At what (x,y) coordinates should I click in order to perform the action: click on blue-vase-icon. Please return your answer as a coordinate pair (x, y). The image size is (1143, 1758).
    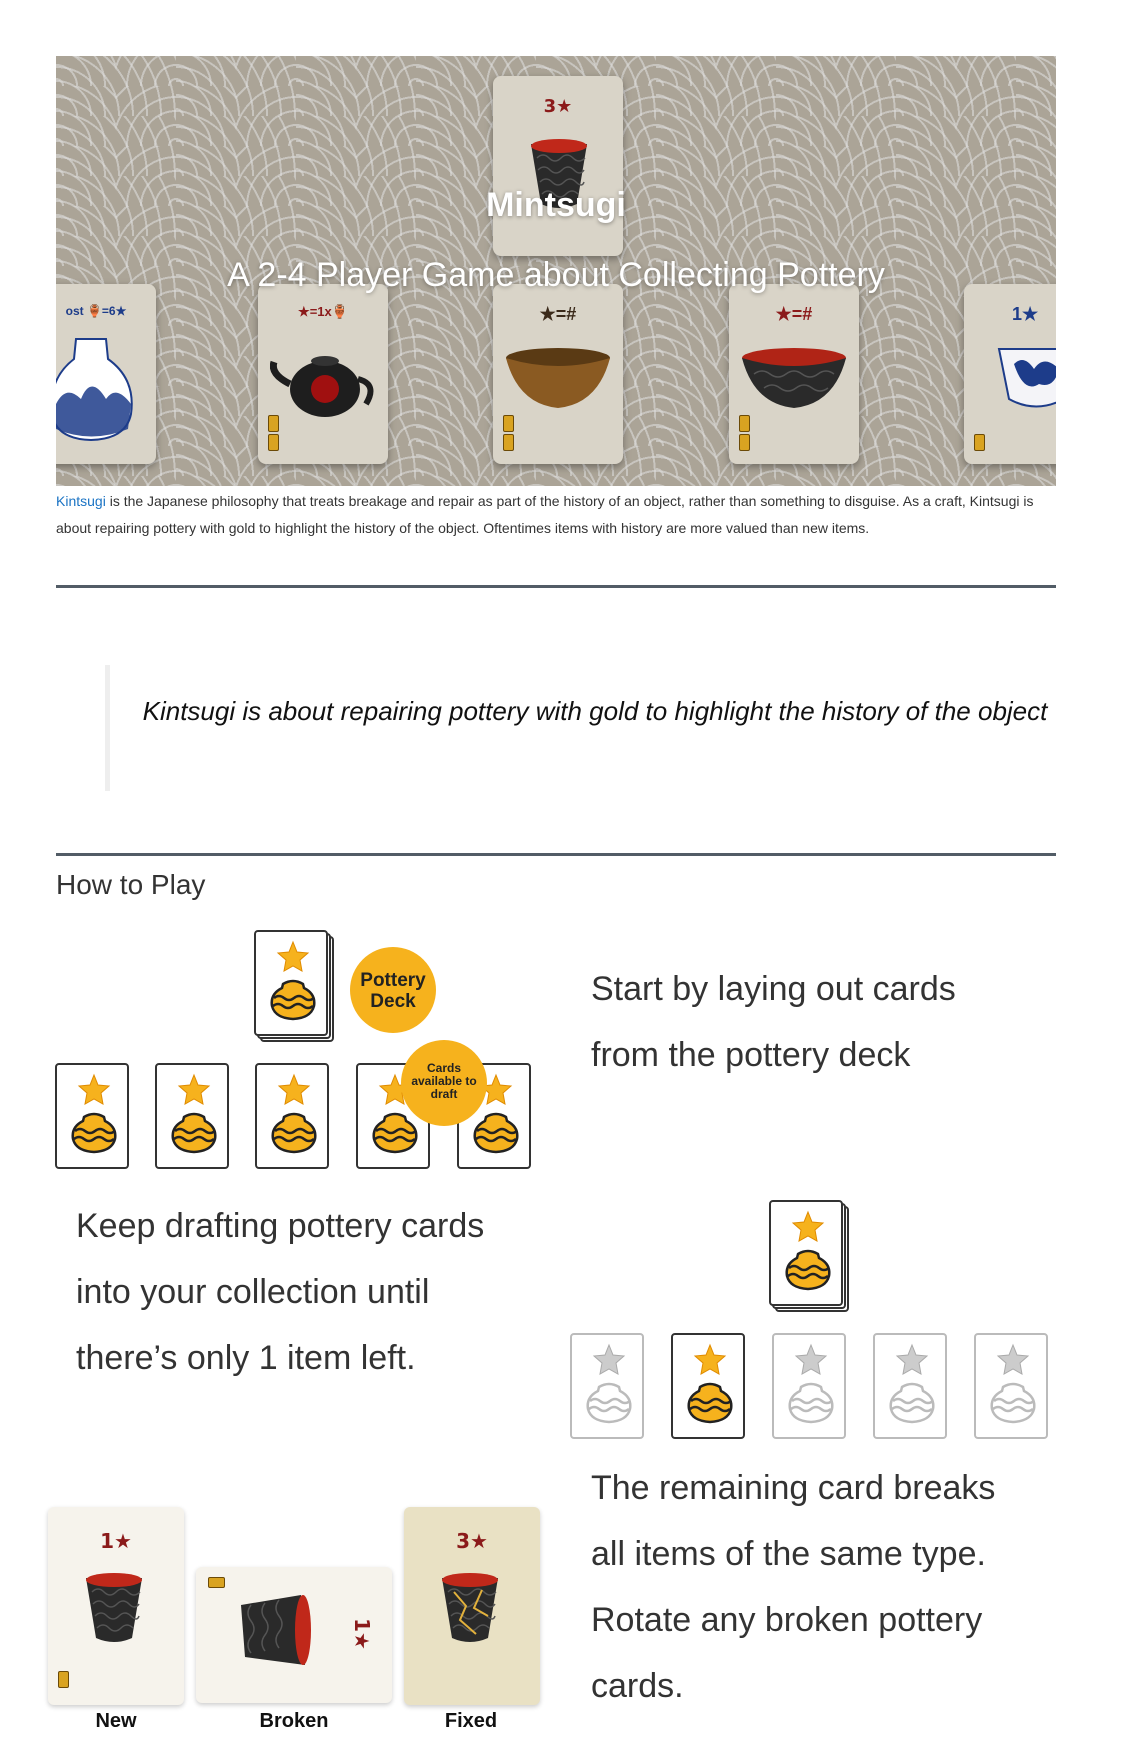
    Looking at the image, I should click on (94, 390).